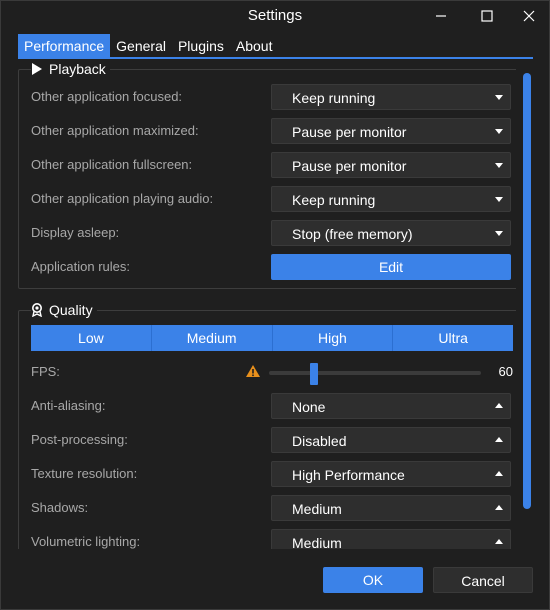 Image resolution: width=550 pixels, height=610 pixels. I want to click on preset-ultra-button: Ultra, so click(453, 338).